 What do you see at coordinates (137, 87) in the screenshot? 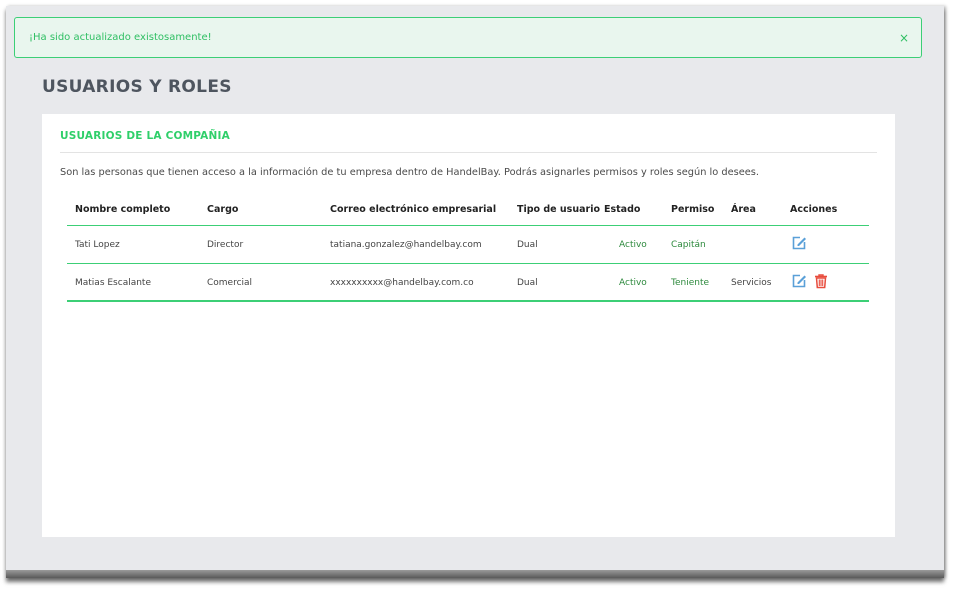
I see `page-title: USUARIOS Y ROLES` at bounding box center [137, 87].